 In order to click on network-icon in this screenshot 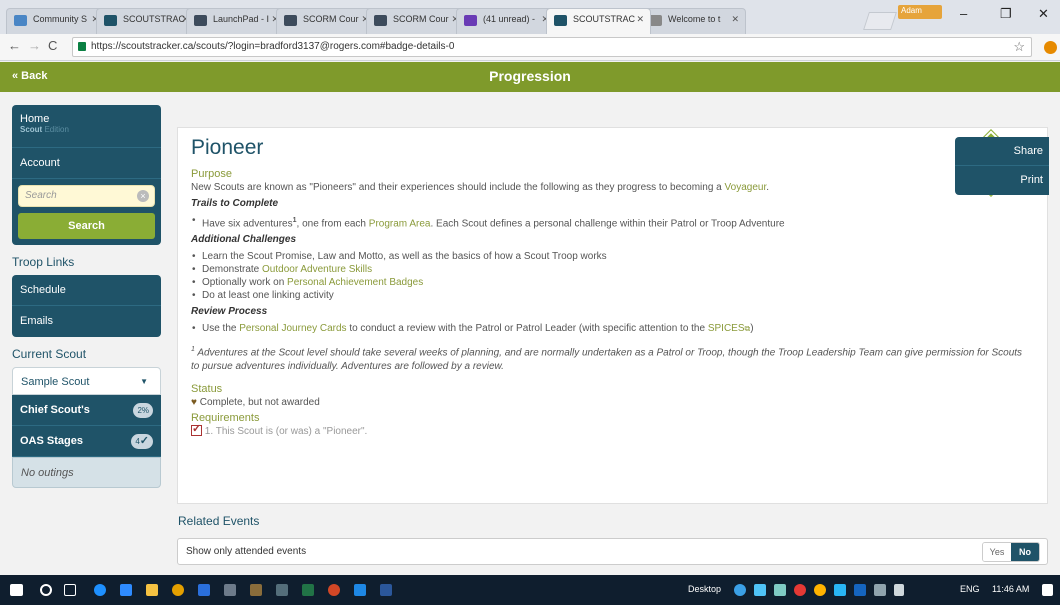, I will do `click(880, 590)`.